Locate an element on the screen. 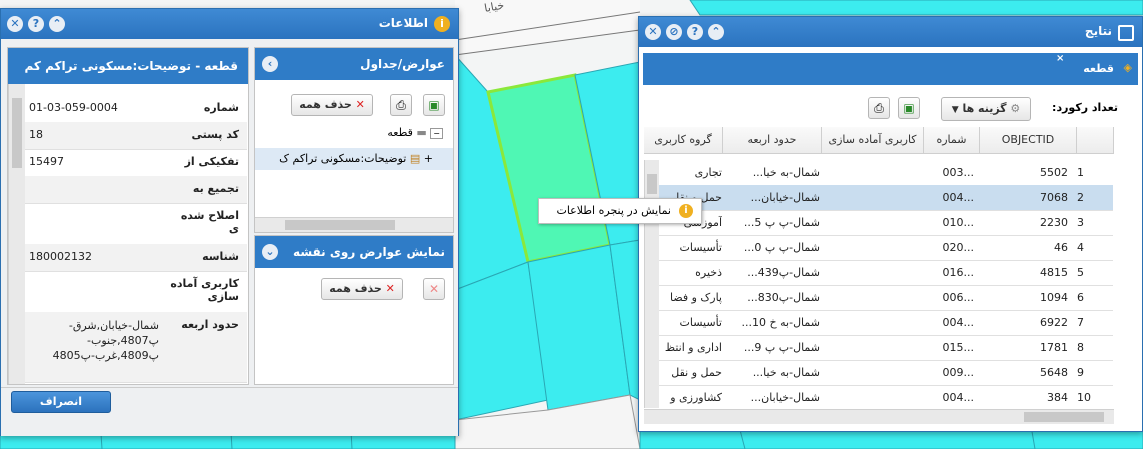  table-cell-objectid: 1781 is located at coordinates (1054, 347).